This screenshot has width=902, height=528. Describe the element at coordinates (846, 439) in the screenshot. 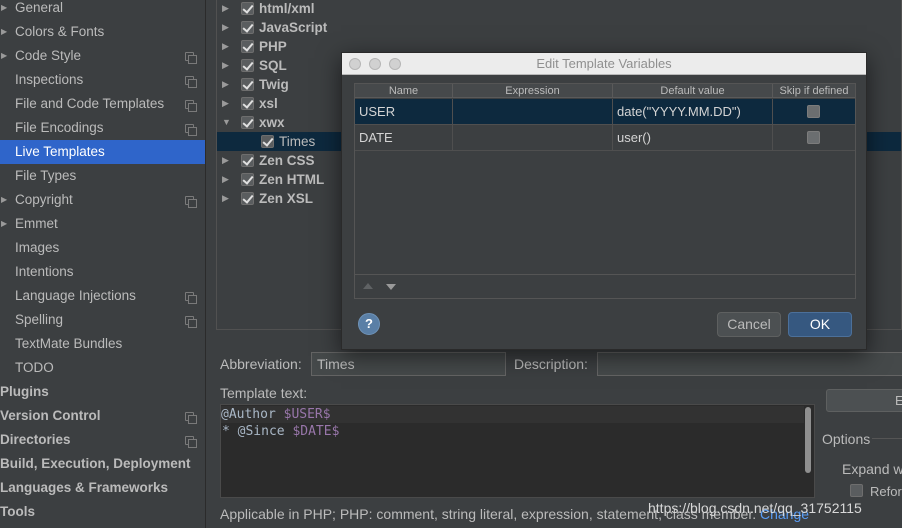

I see `options-label: Options` at that location.